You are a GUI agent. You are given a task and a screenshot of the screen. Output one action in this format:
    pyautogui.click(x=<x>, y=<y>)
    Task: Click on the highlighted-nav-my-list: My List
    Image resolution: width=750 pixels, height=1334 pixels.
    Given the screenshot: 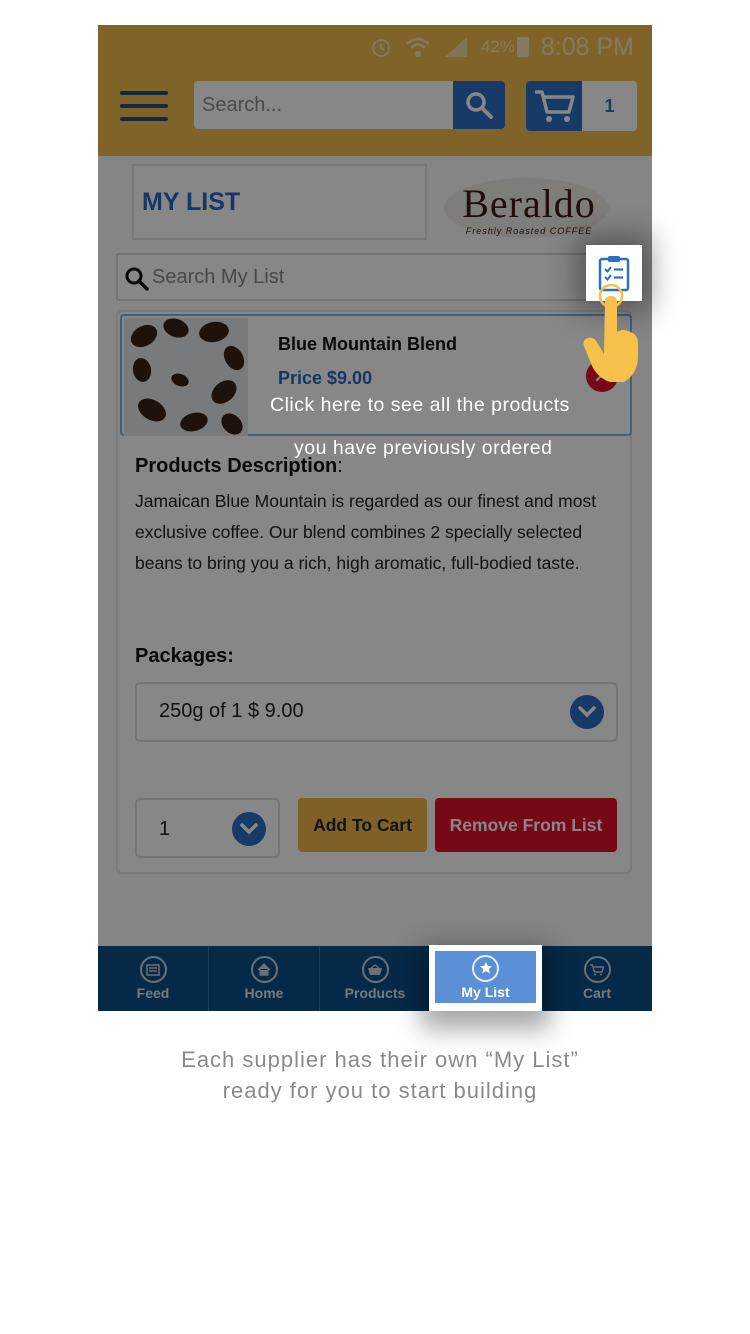 What is the action you would take?
    pyautogui.click(x=485, y=978)
    